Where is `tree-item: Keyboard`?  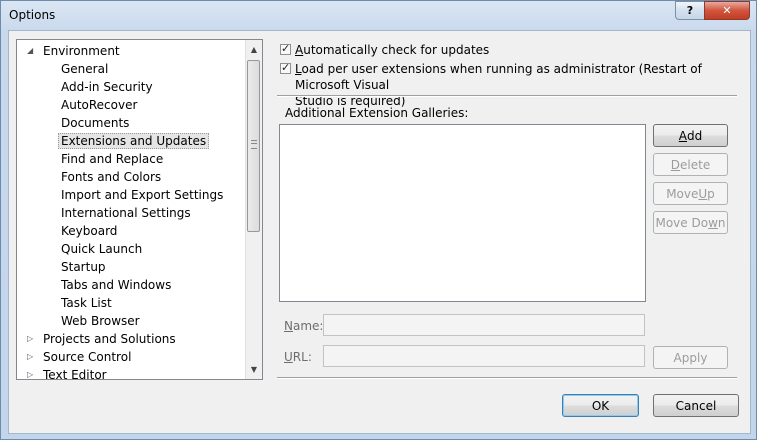
tree-item: Keyboard is located at coordinates (89, 231).